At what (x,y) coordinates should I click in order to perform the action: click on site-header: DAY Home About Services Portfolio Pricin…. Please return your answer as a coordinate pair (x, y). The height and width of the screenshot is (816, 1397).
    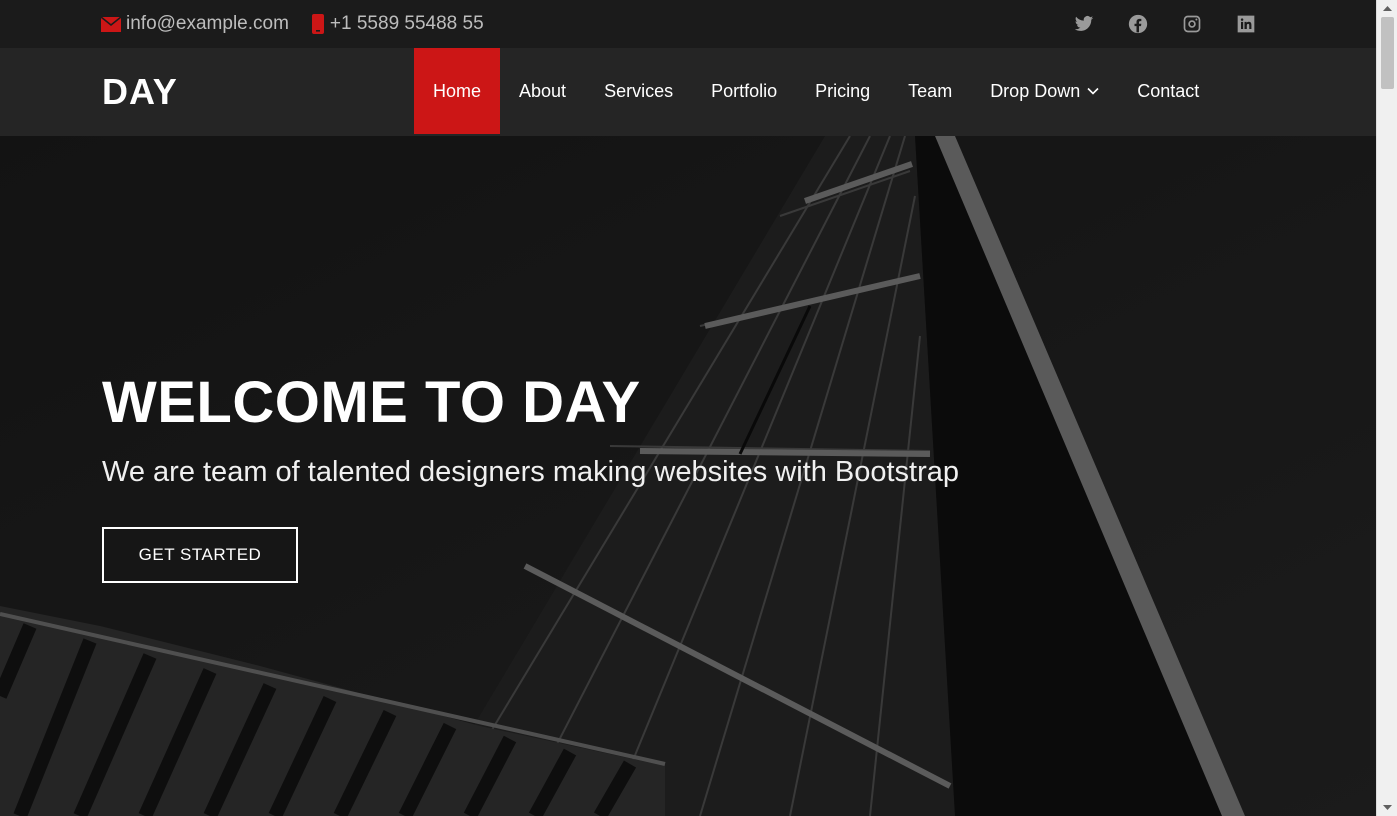
    Looking at the image, I should click on (688, 92).